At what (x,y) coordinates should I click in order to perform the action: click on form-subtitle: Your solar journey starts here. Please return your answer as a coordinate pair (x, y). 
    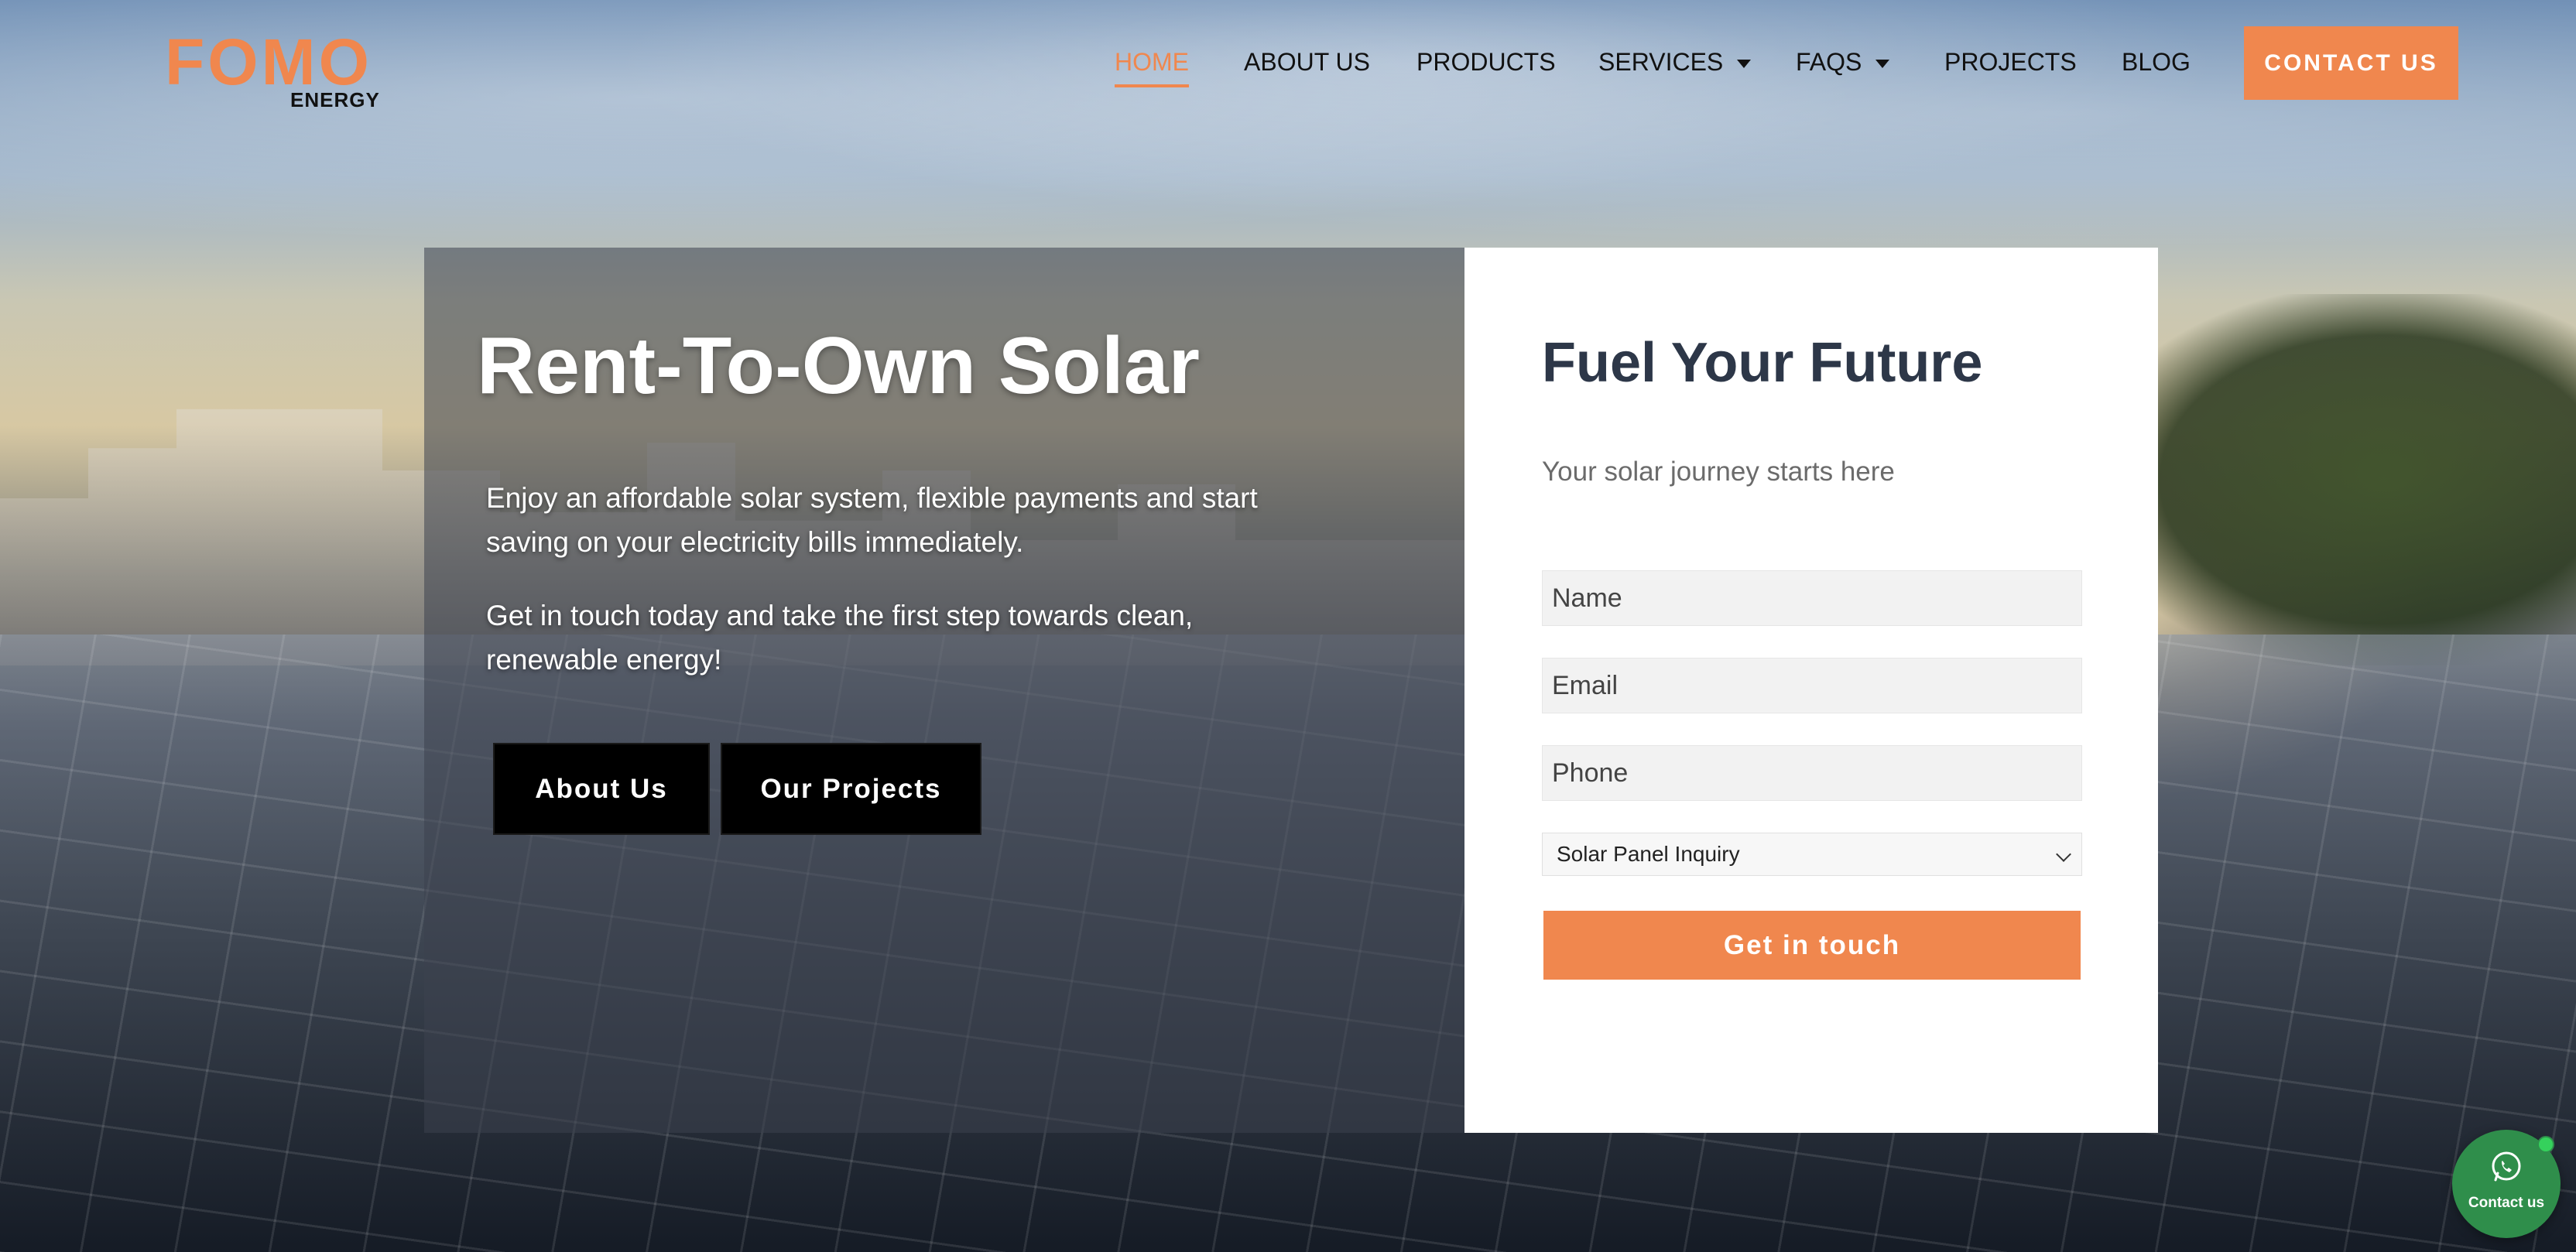
    Looking at the image, I should click on (1719, 472).